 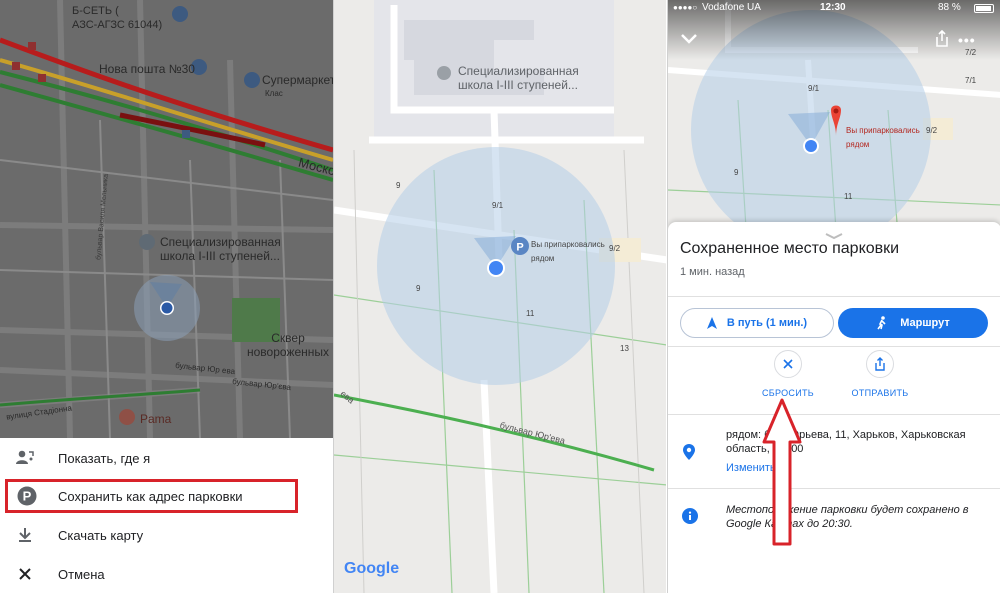 I want to click on map-label-supermarket: Супермаркет, so click(x=297, y=80).